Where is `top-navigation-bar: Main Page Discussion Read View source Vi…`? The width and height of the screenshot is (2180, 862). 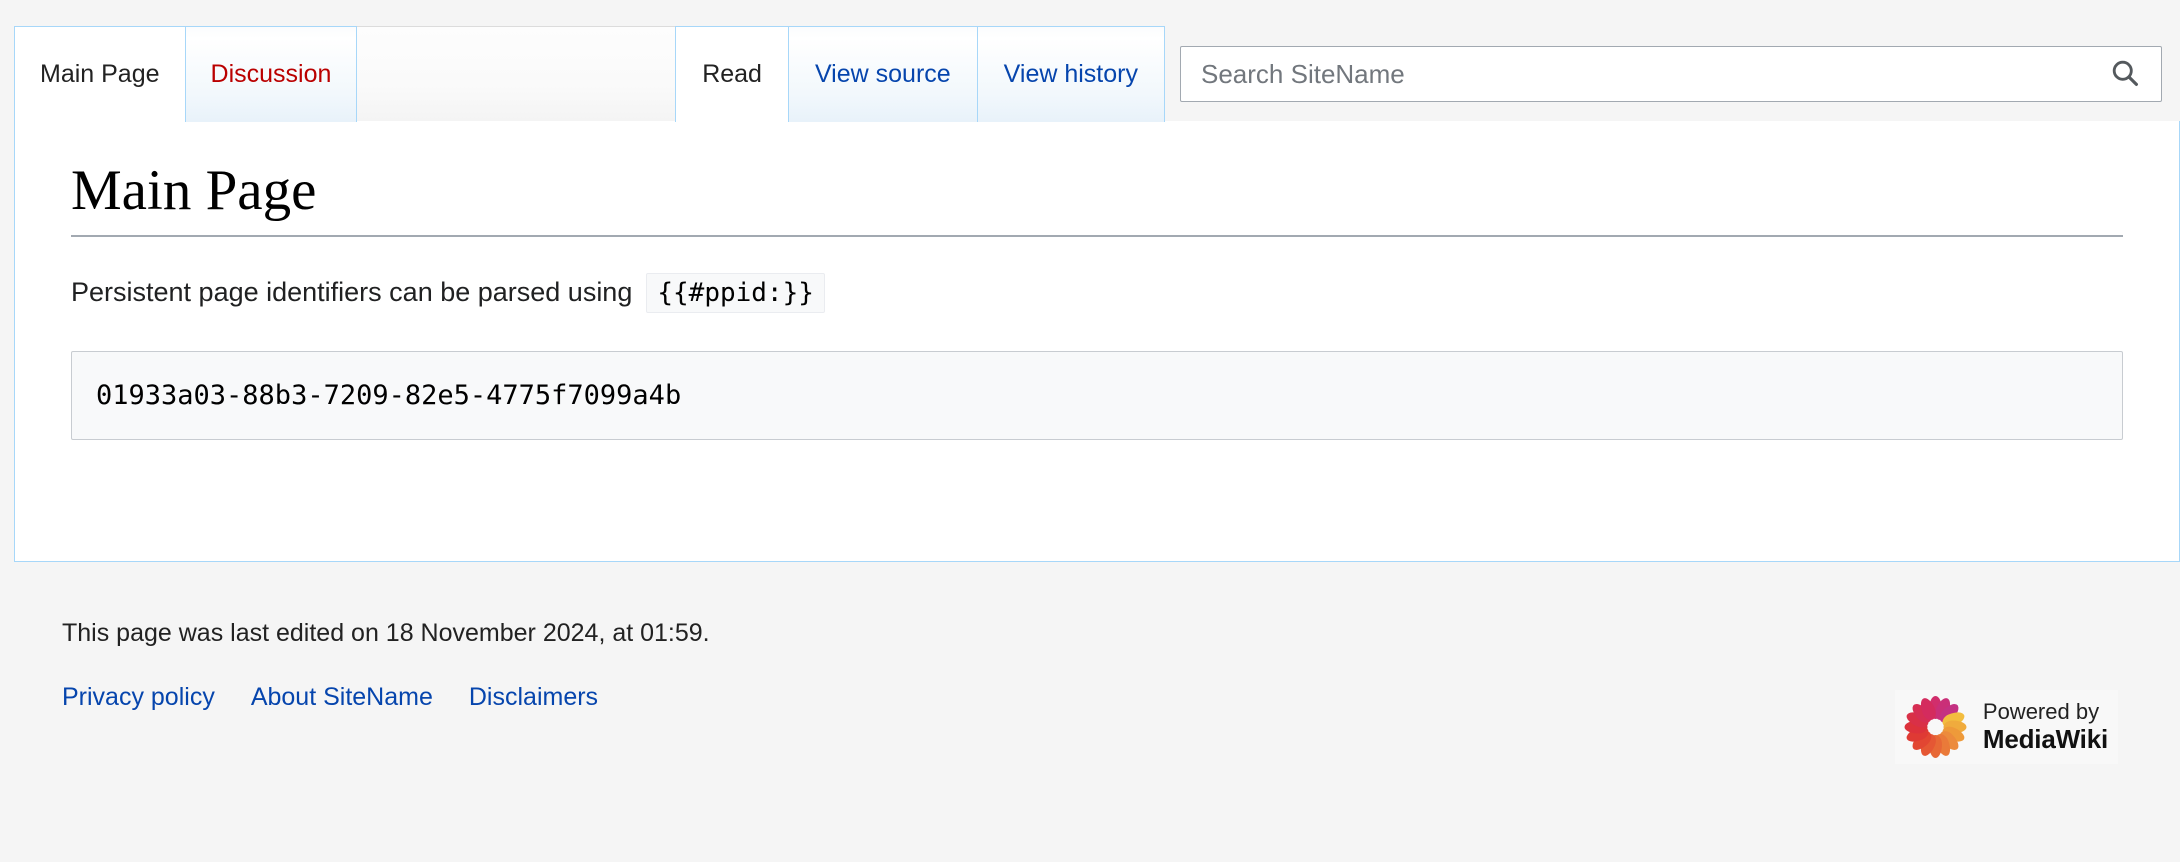 top-navigation-bar: Main Page Discussion Read View source Vi… is located at coordinates (1090, 61).